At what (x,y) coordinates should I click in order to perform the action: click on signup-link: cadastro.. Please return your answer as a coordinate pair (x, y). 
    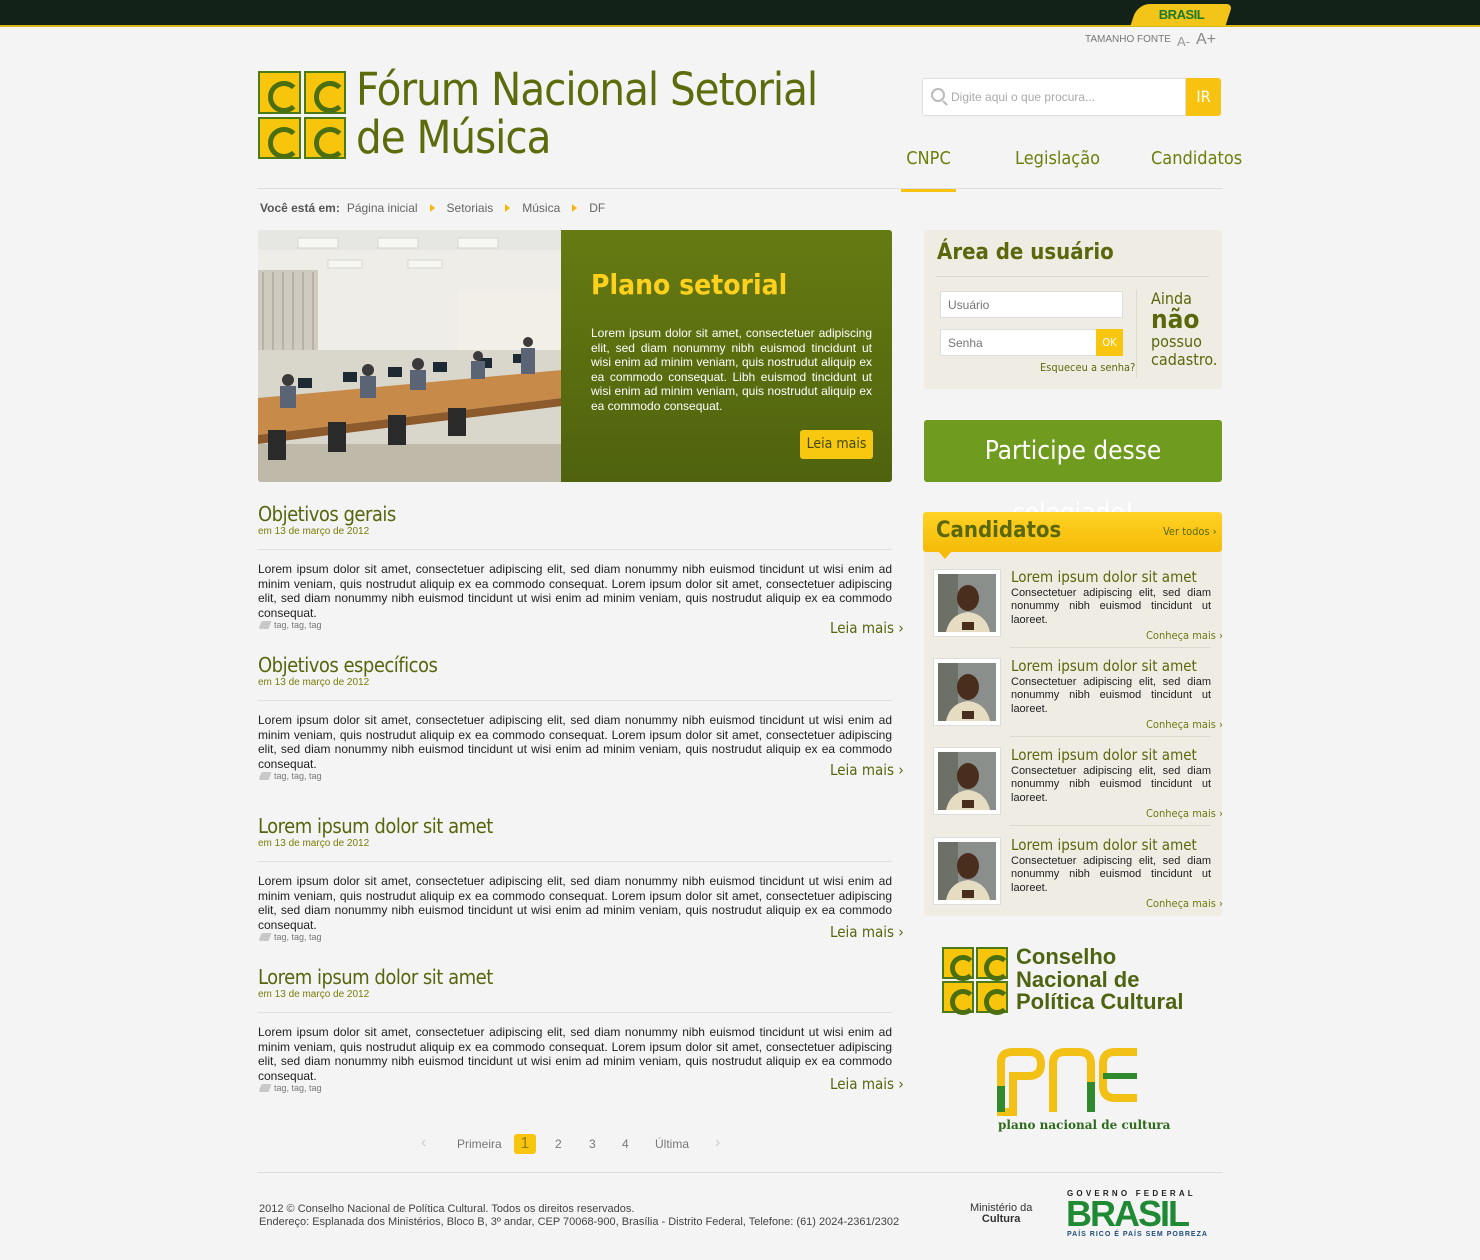
    Looking at the image, I should click on (1184, 360).